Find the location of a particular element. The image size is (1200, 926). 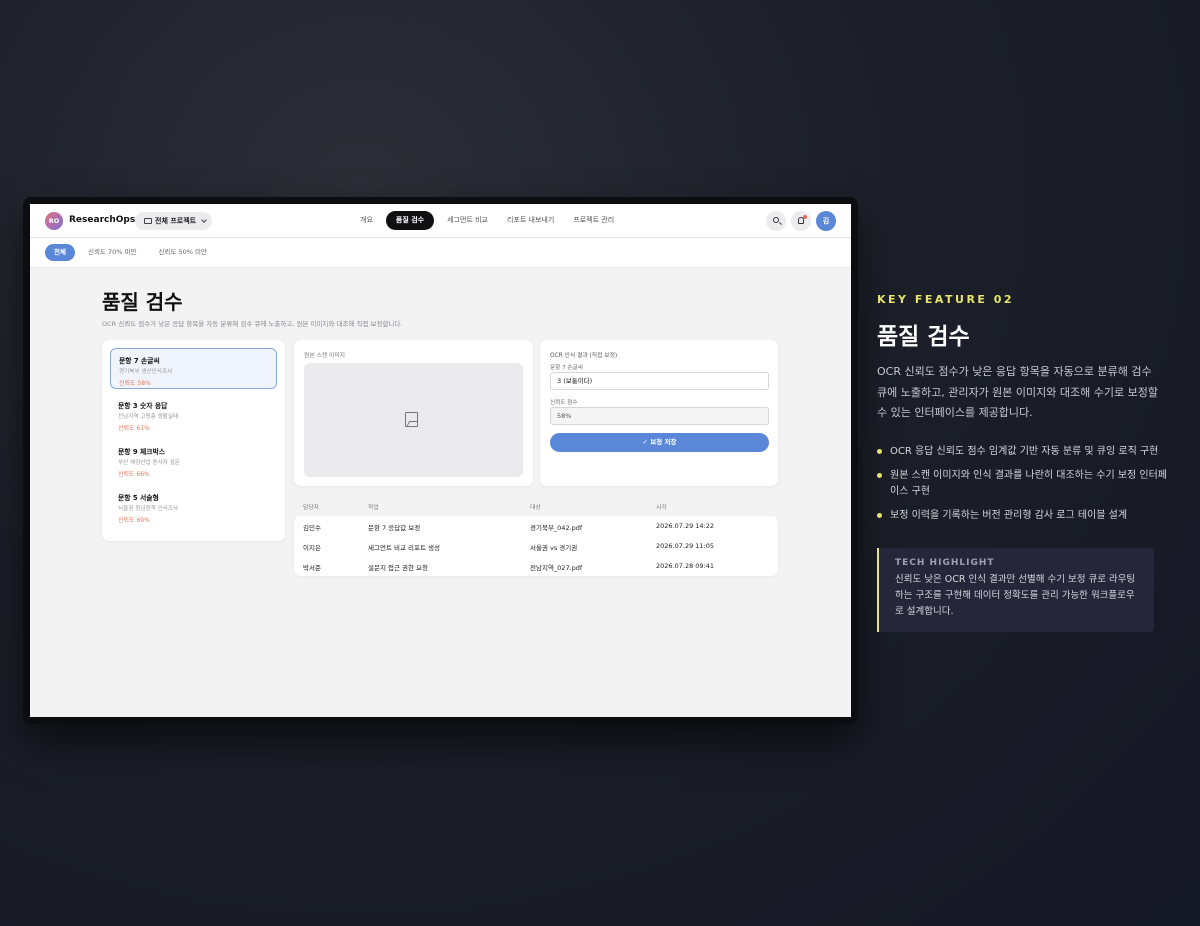

project-select-label: 전체 프로젝트 is located at coordinates (176, 221).